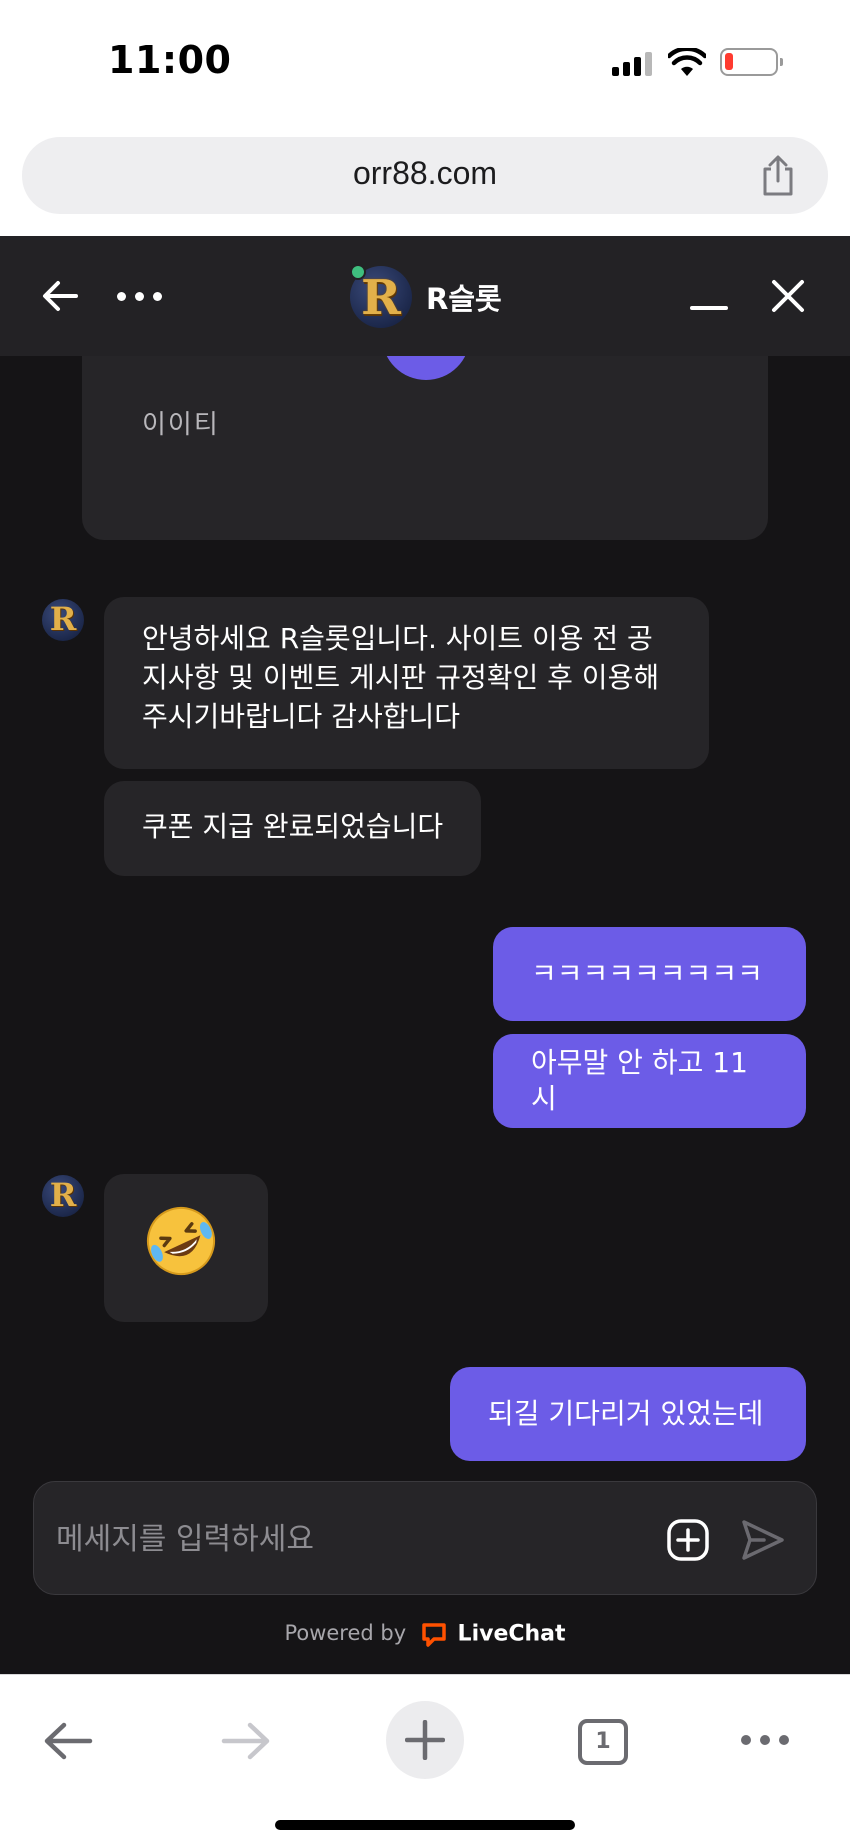 This screenshot has width=850, height=1843. What do you see at coordinates (170, 60) in the screenshot?
I see `status-time: 11:00` at bounding box center [170, 60].